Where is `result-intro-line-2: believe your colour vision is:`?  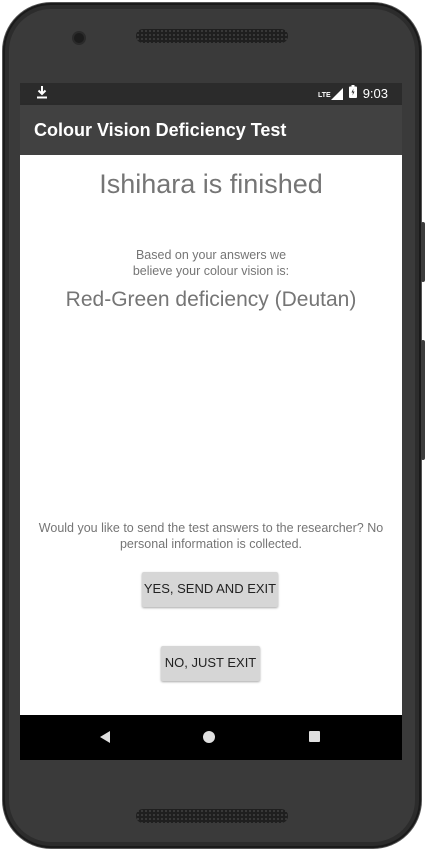
result-intro-line-2: believe your colour vision is: is located at coordinates (211, 271).